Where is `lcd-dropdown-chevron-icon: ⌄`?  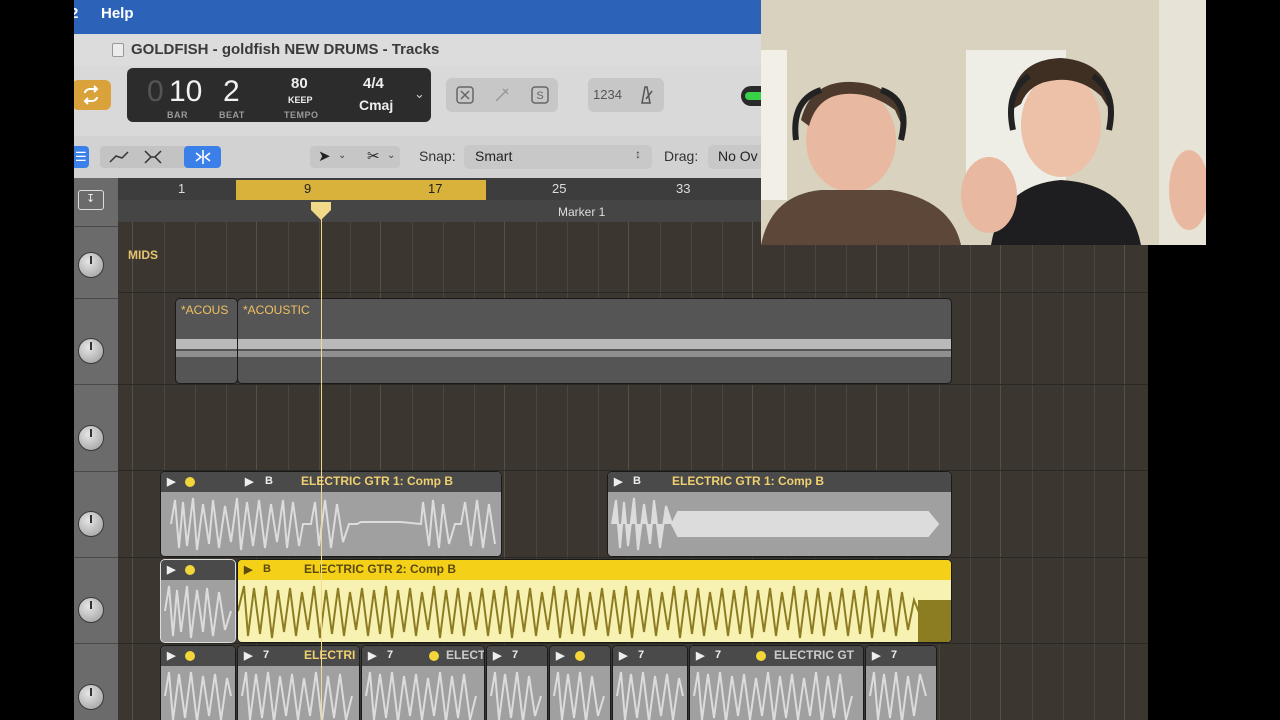 lcd-dropdown-chevron-icon: ⌄ is located at coordinates (419, 94).